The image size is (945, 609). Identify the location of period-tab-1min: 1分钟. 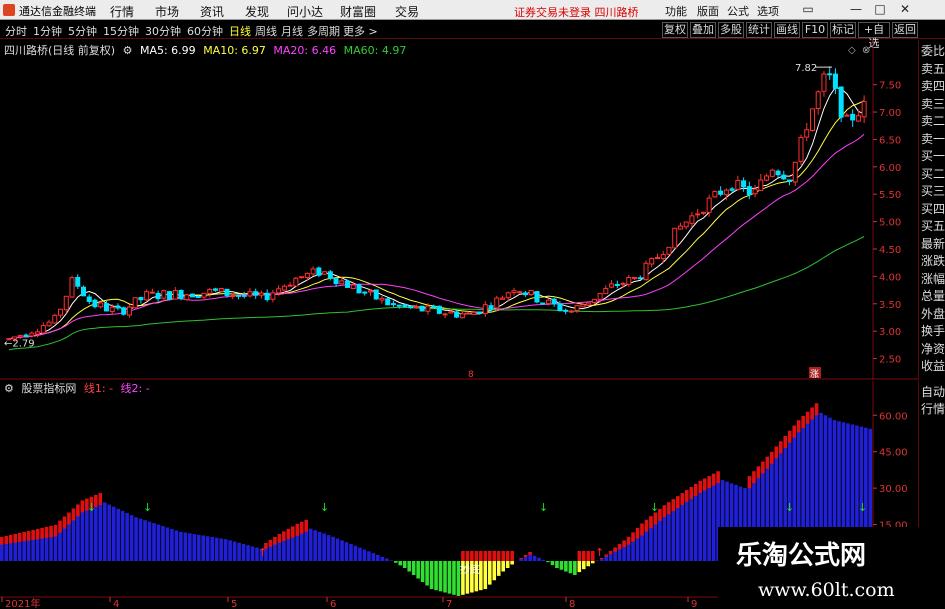
(47, 31).